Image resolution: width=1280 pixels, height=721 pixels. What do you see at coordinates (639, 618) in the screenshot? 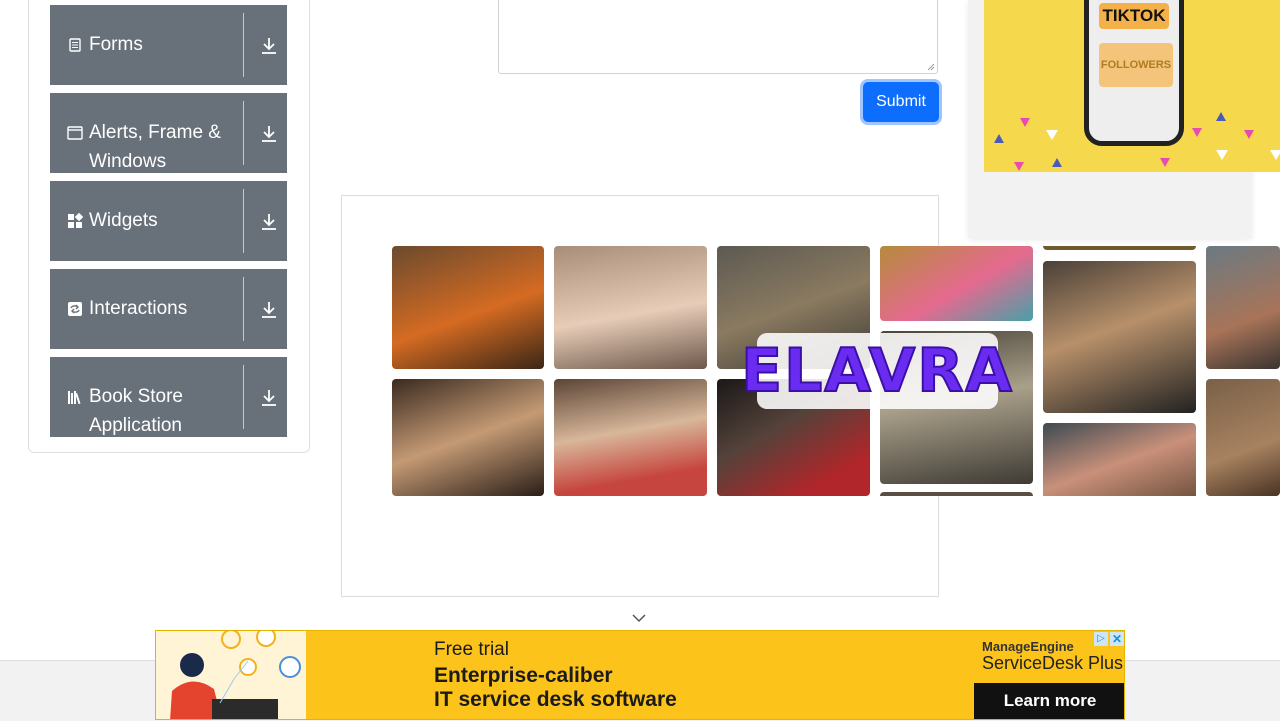
I see `chevron-down-icon` at bounding box center [639, 618].